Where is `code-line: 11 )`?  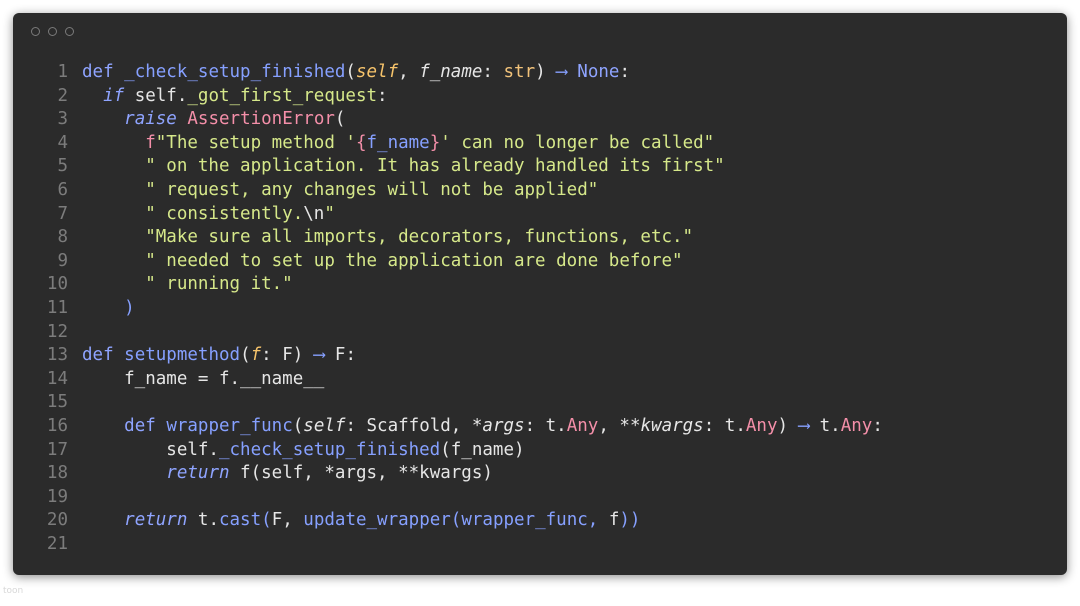
code-line: 11 ) is located at coordinates (540, 309).